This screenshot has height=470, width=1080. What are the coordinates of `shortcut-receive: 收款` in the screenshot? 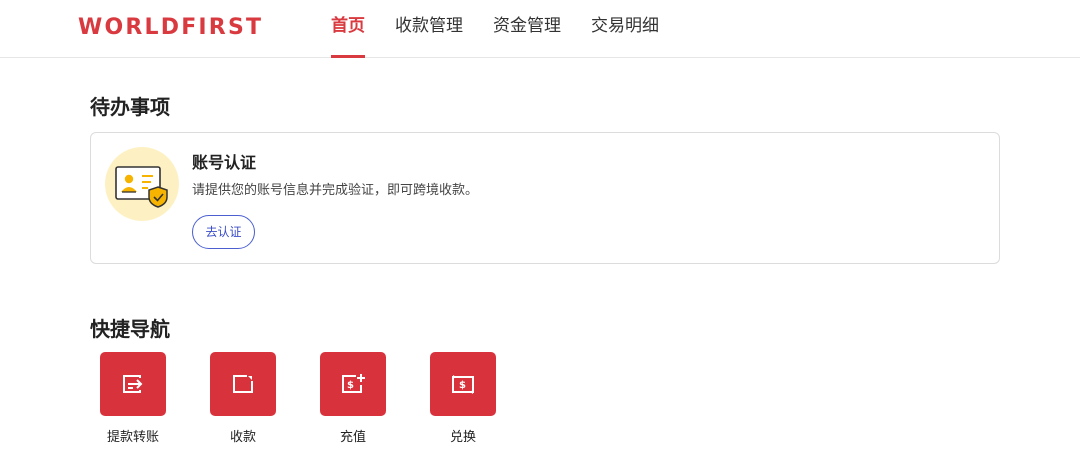 It's located at (243, 398).